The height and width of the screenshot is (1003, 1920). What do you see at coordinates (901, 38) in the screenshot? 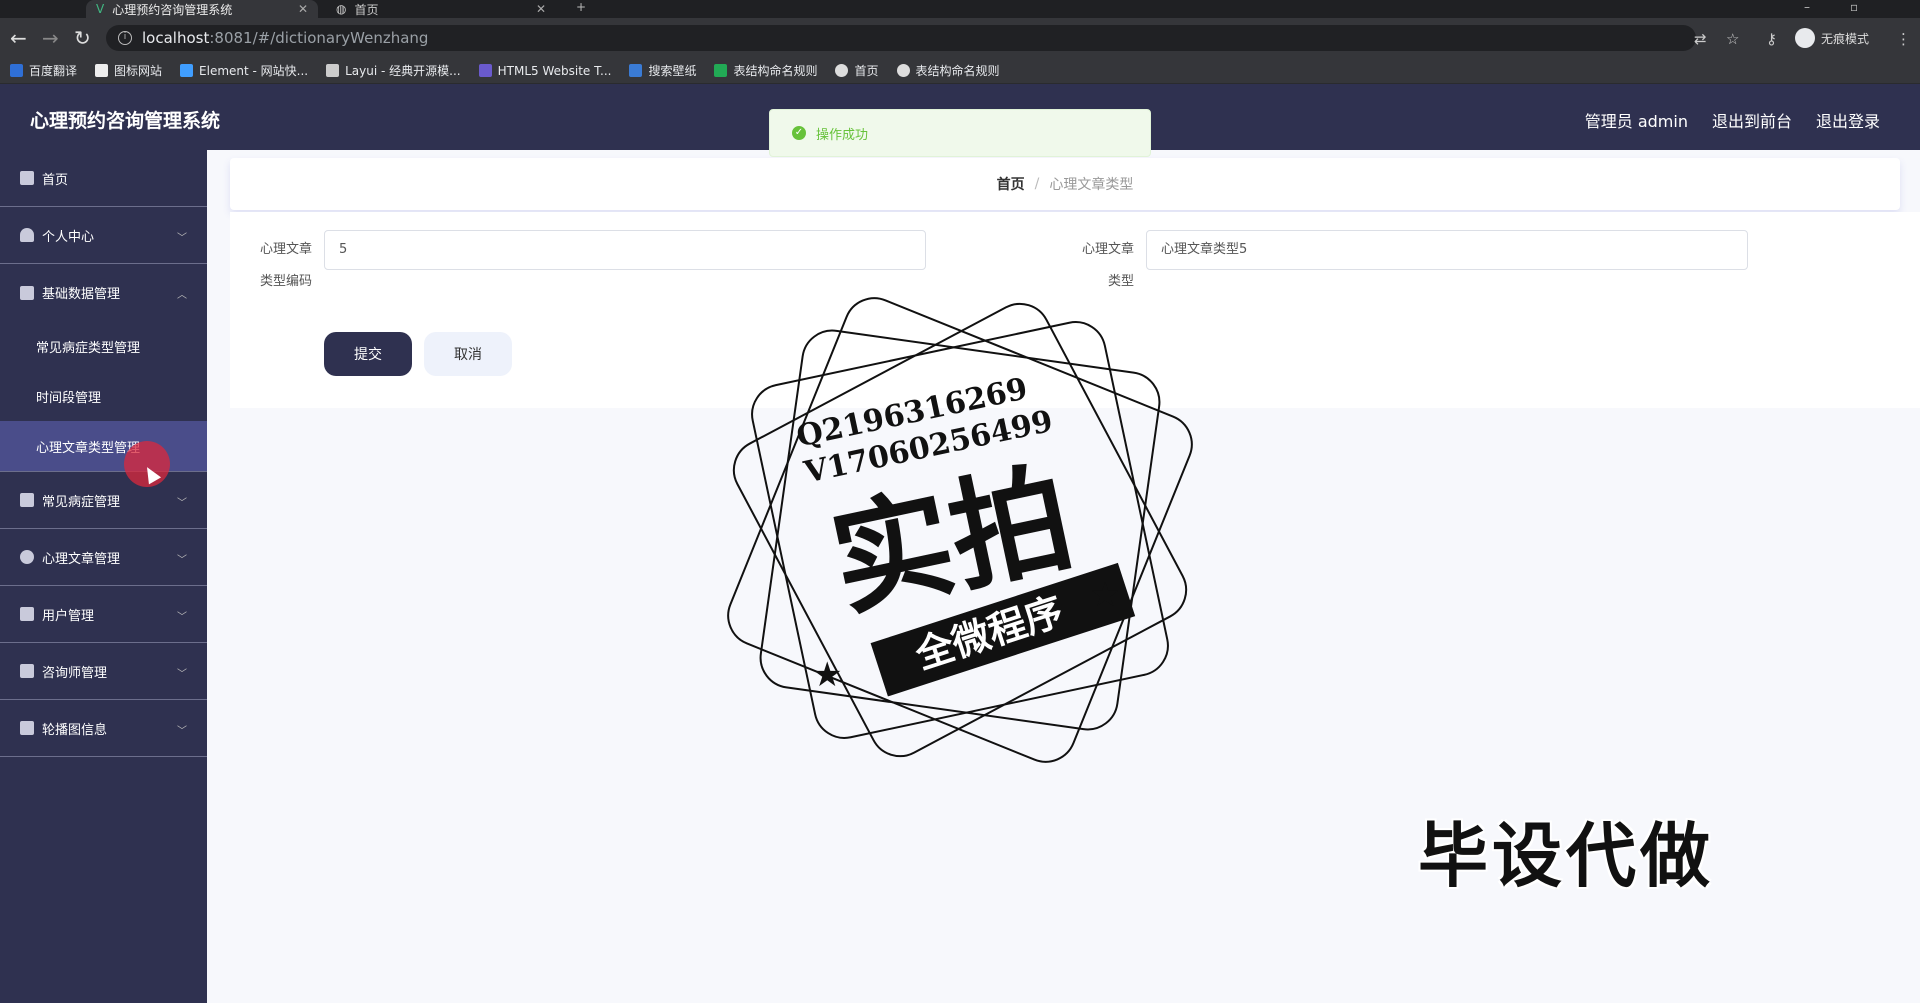
I see `address-bar: i localhost:8081/#/dictionaryWenzhang` at bounding box center [901, 38].